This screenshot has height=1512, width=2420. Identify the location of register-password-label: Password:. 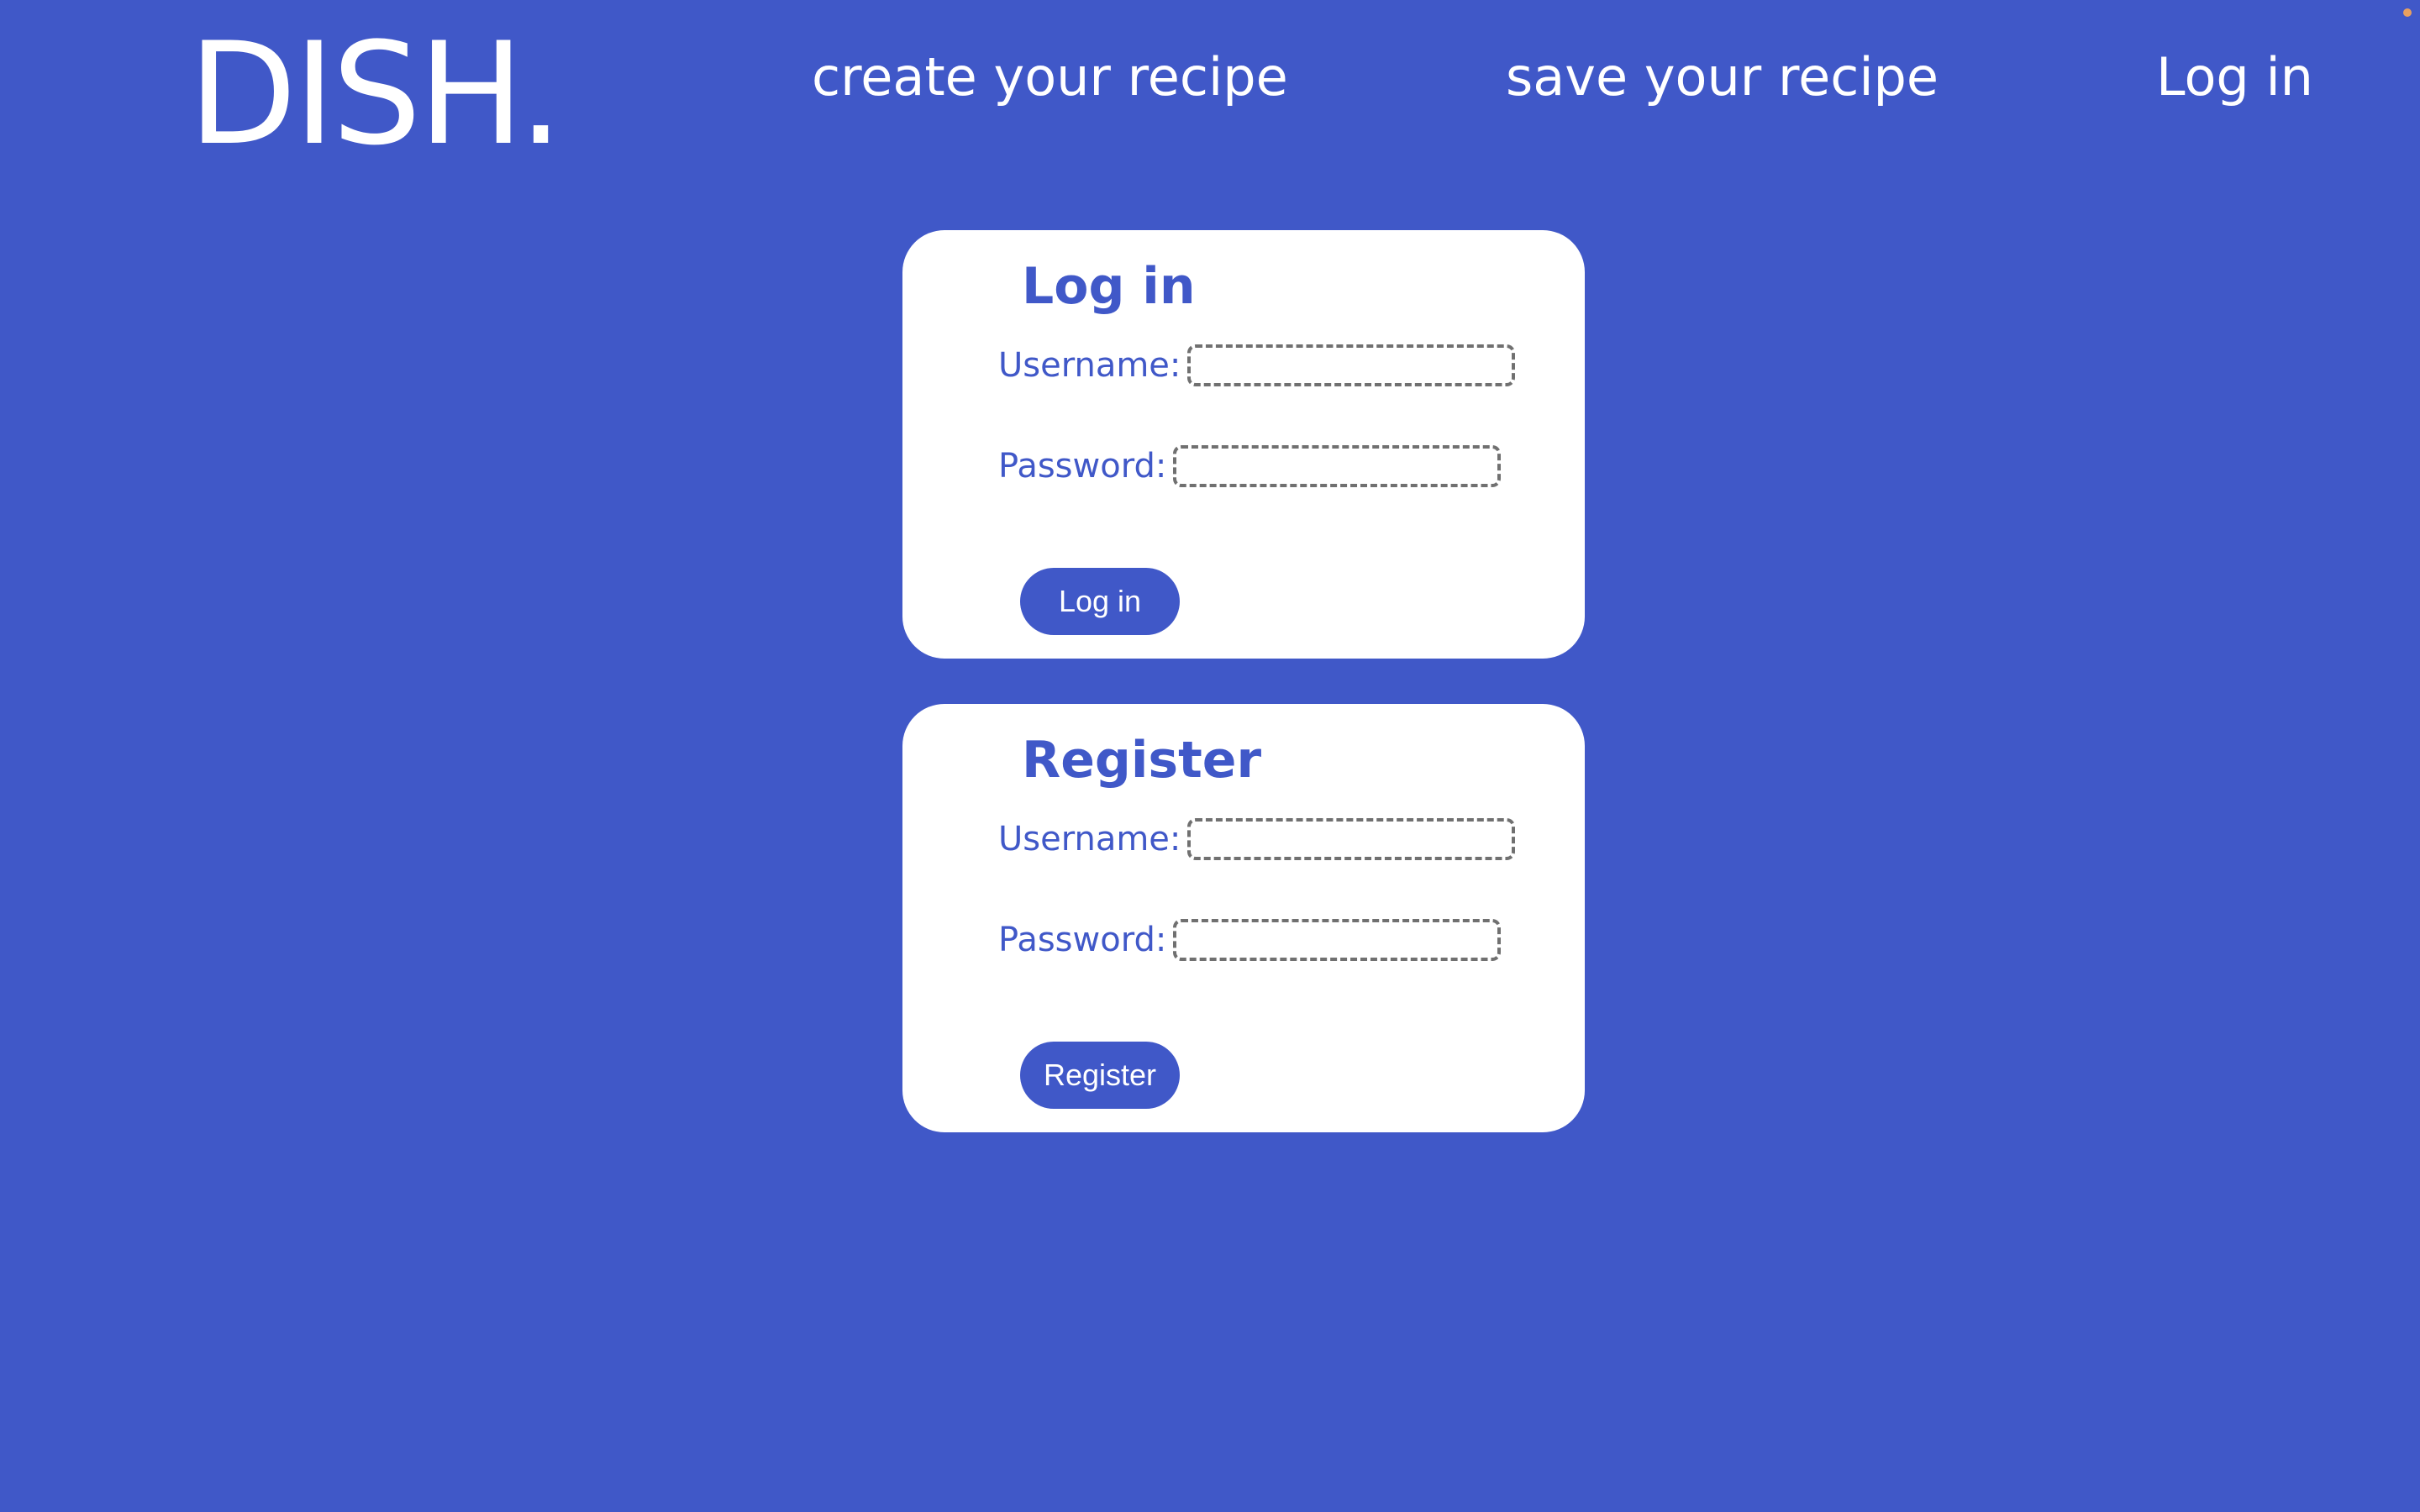
(1082, 940).